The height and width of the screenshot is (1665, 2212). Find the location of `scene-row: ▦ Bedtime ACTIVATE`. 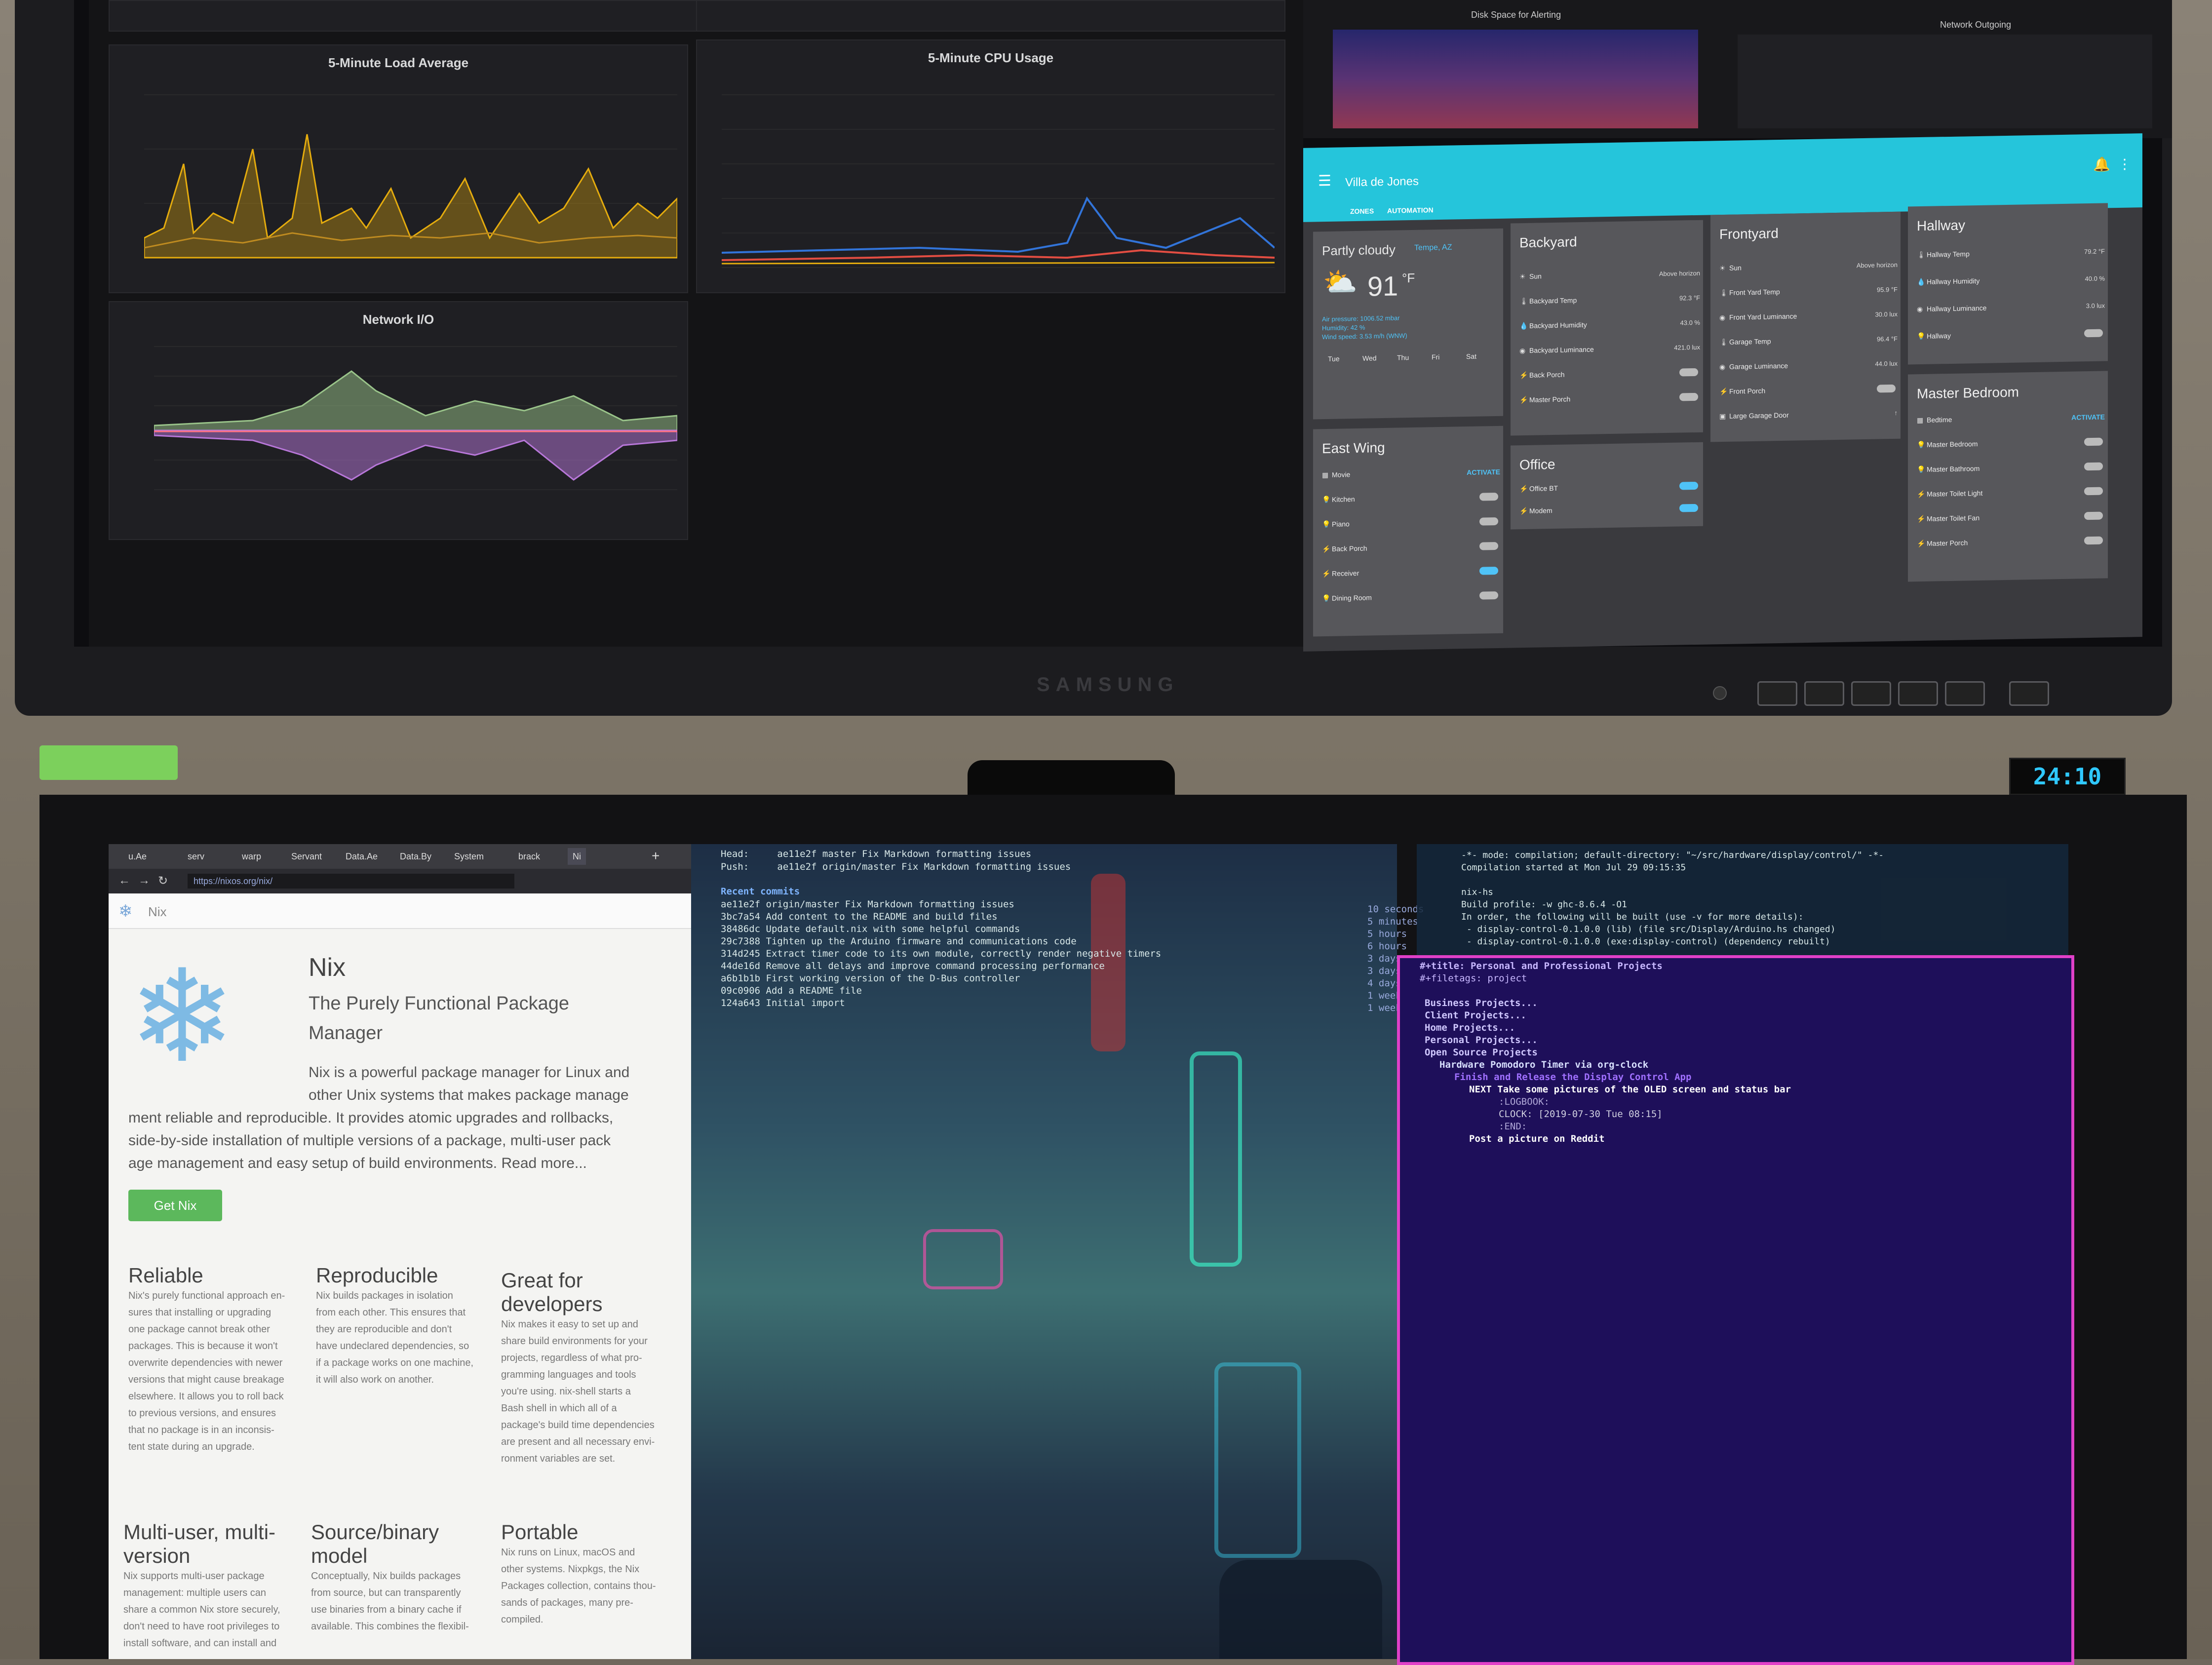

scene-row: ▦ Bedtime ACTIVATE is located at coordinates (2017, 419).